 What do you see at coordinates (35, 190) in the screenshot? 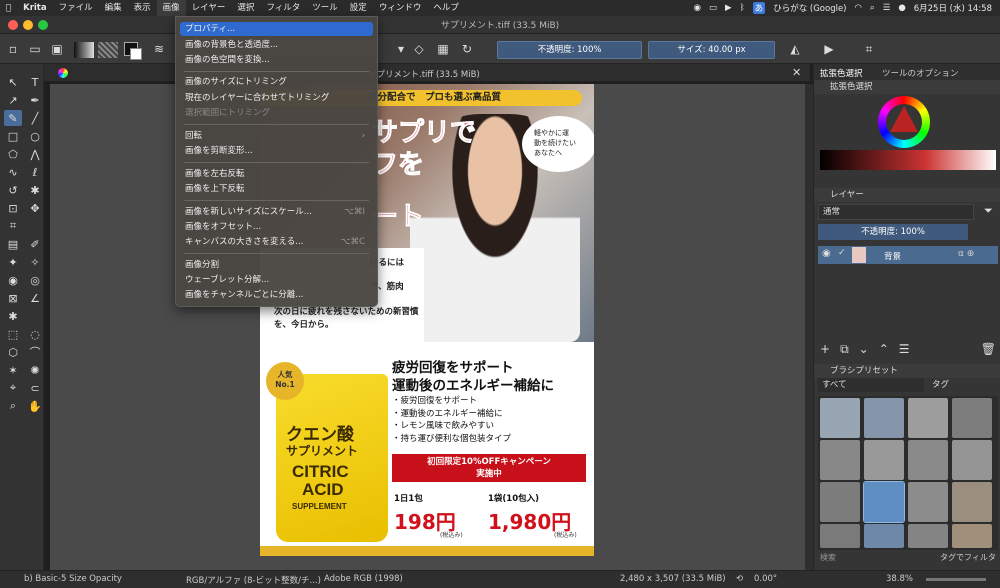
I see `multibrush-tool-icon: ✱` at bounding box center [35, 190].